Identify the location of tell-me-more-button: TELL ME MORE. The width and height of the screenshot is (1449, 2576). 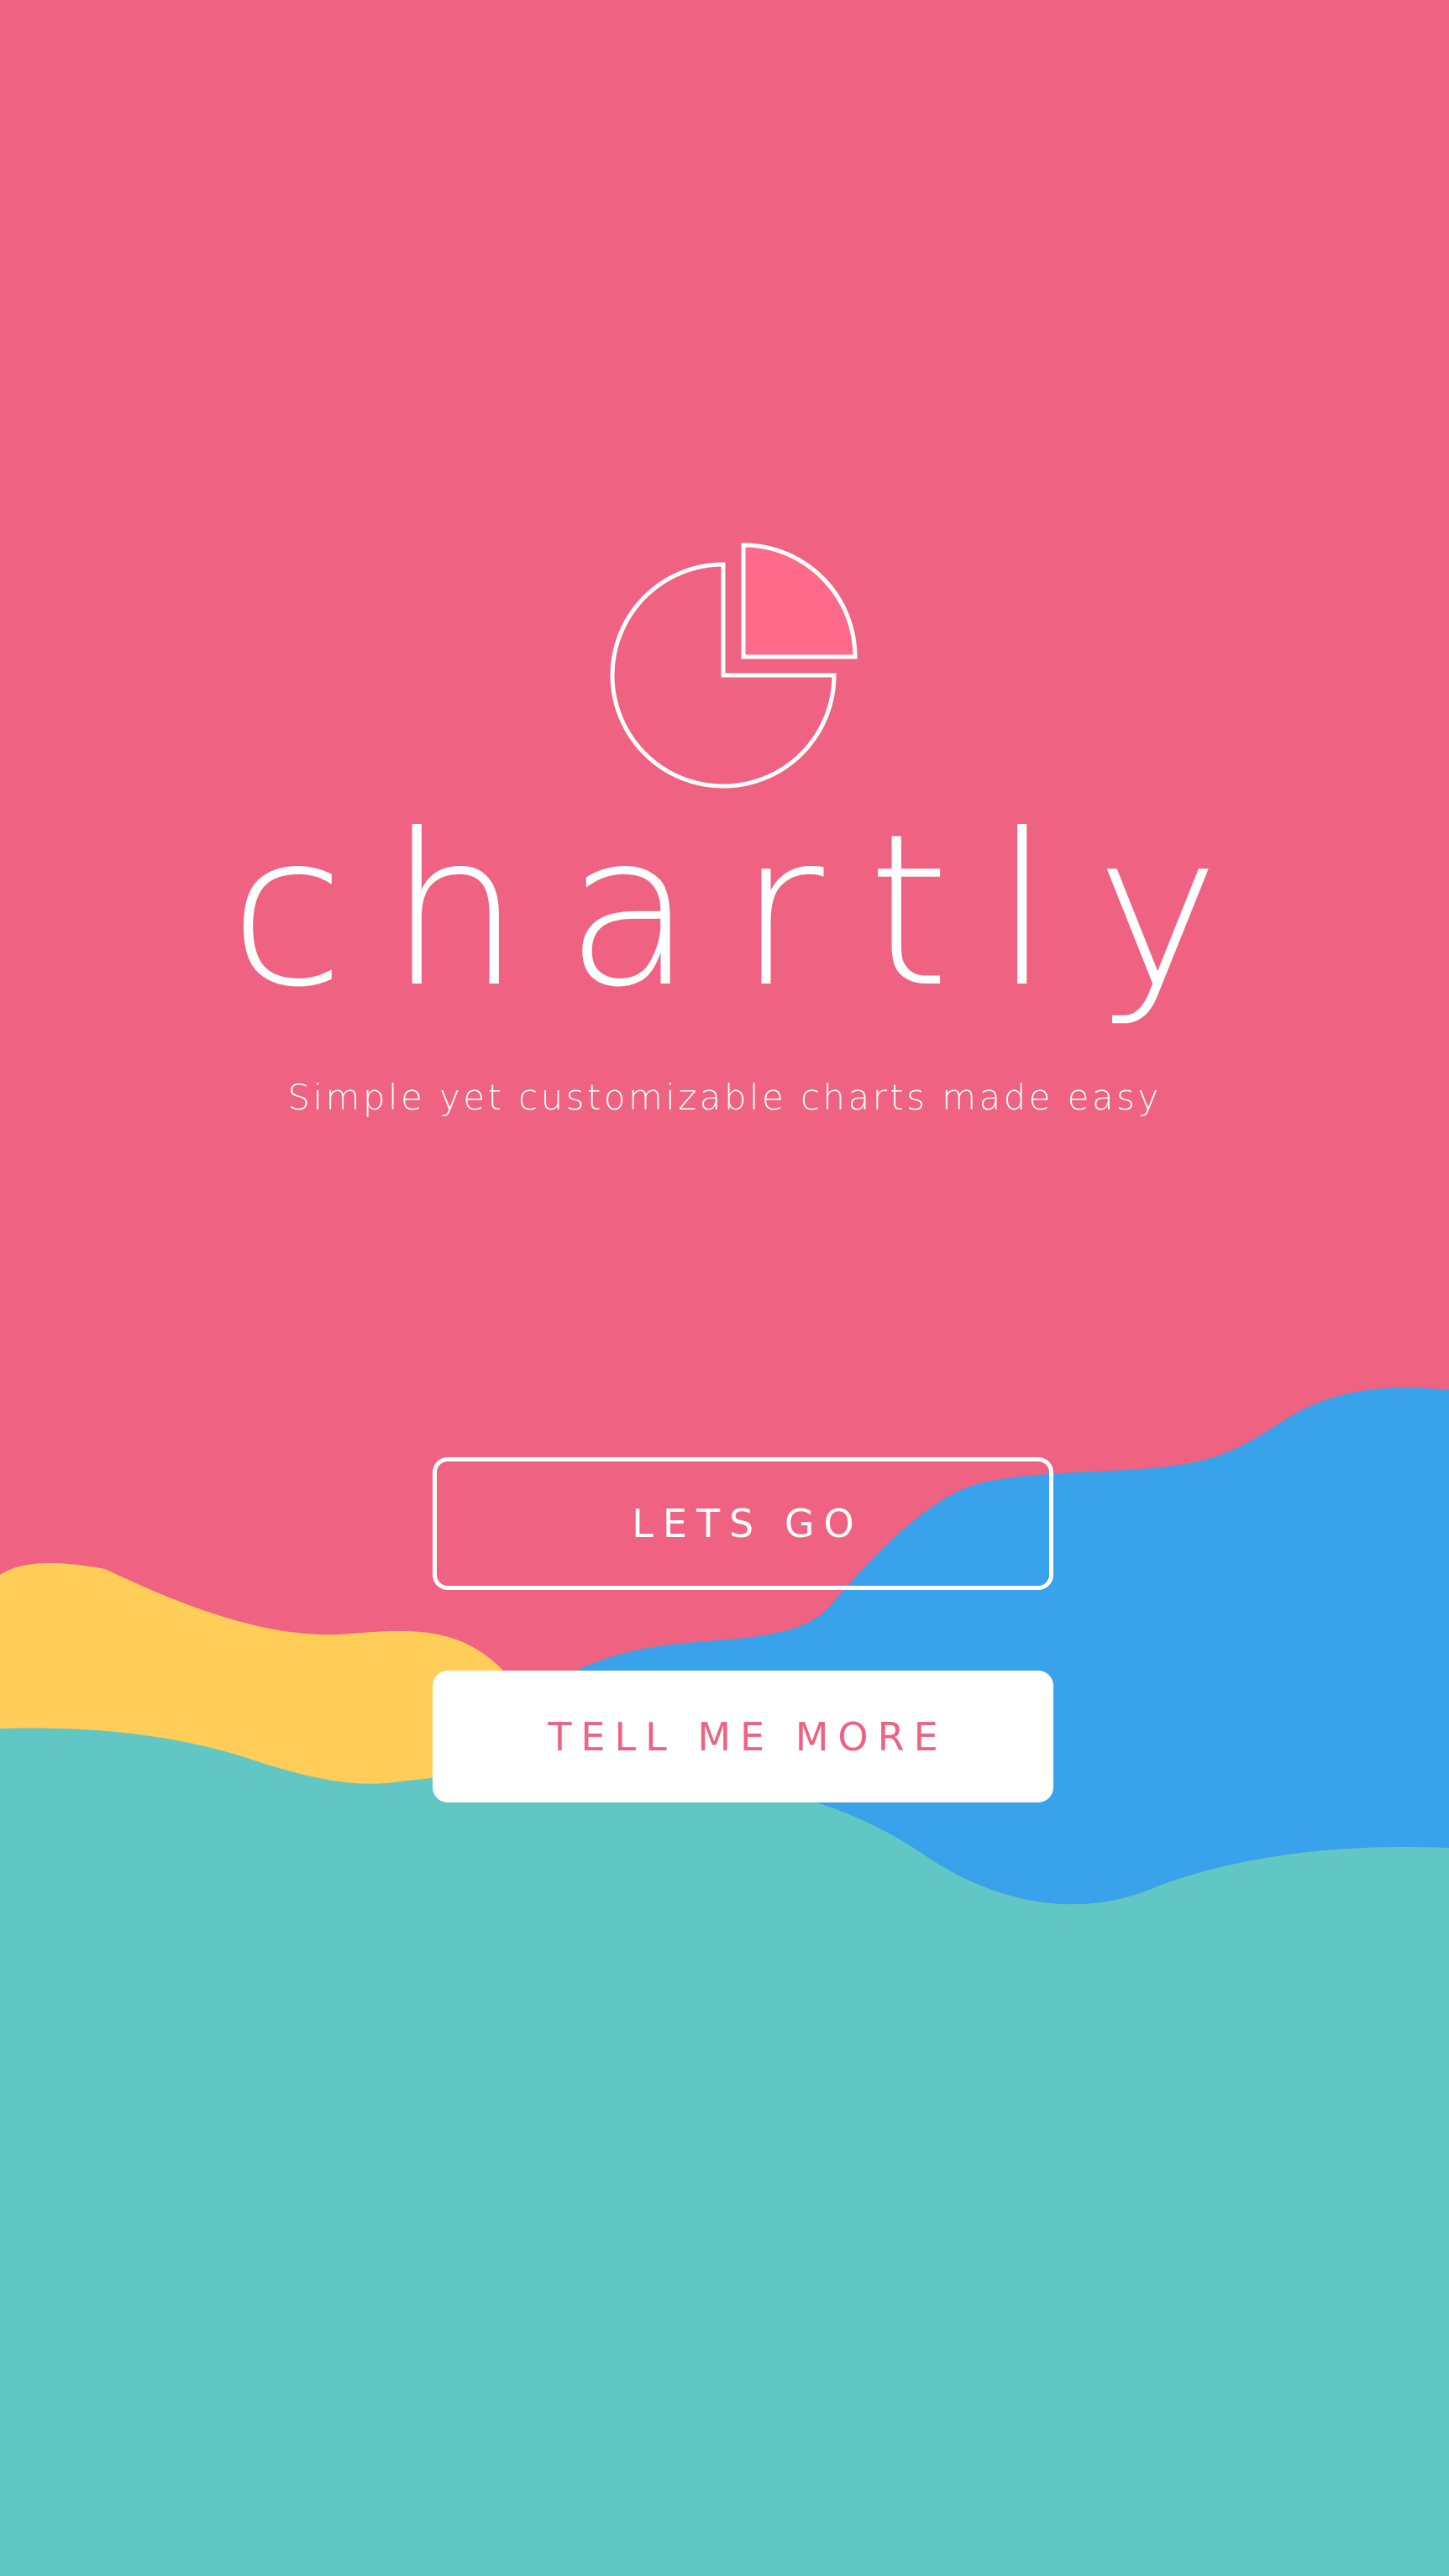
(743, 1736).